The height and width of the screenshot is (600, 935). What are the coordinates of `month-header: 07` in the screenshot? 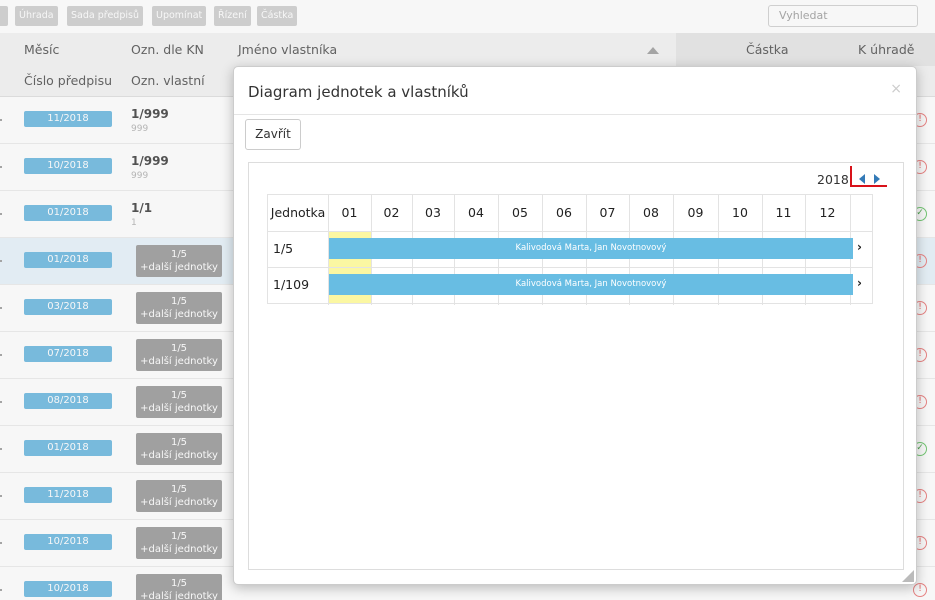 It's located at (607, 212).